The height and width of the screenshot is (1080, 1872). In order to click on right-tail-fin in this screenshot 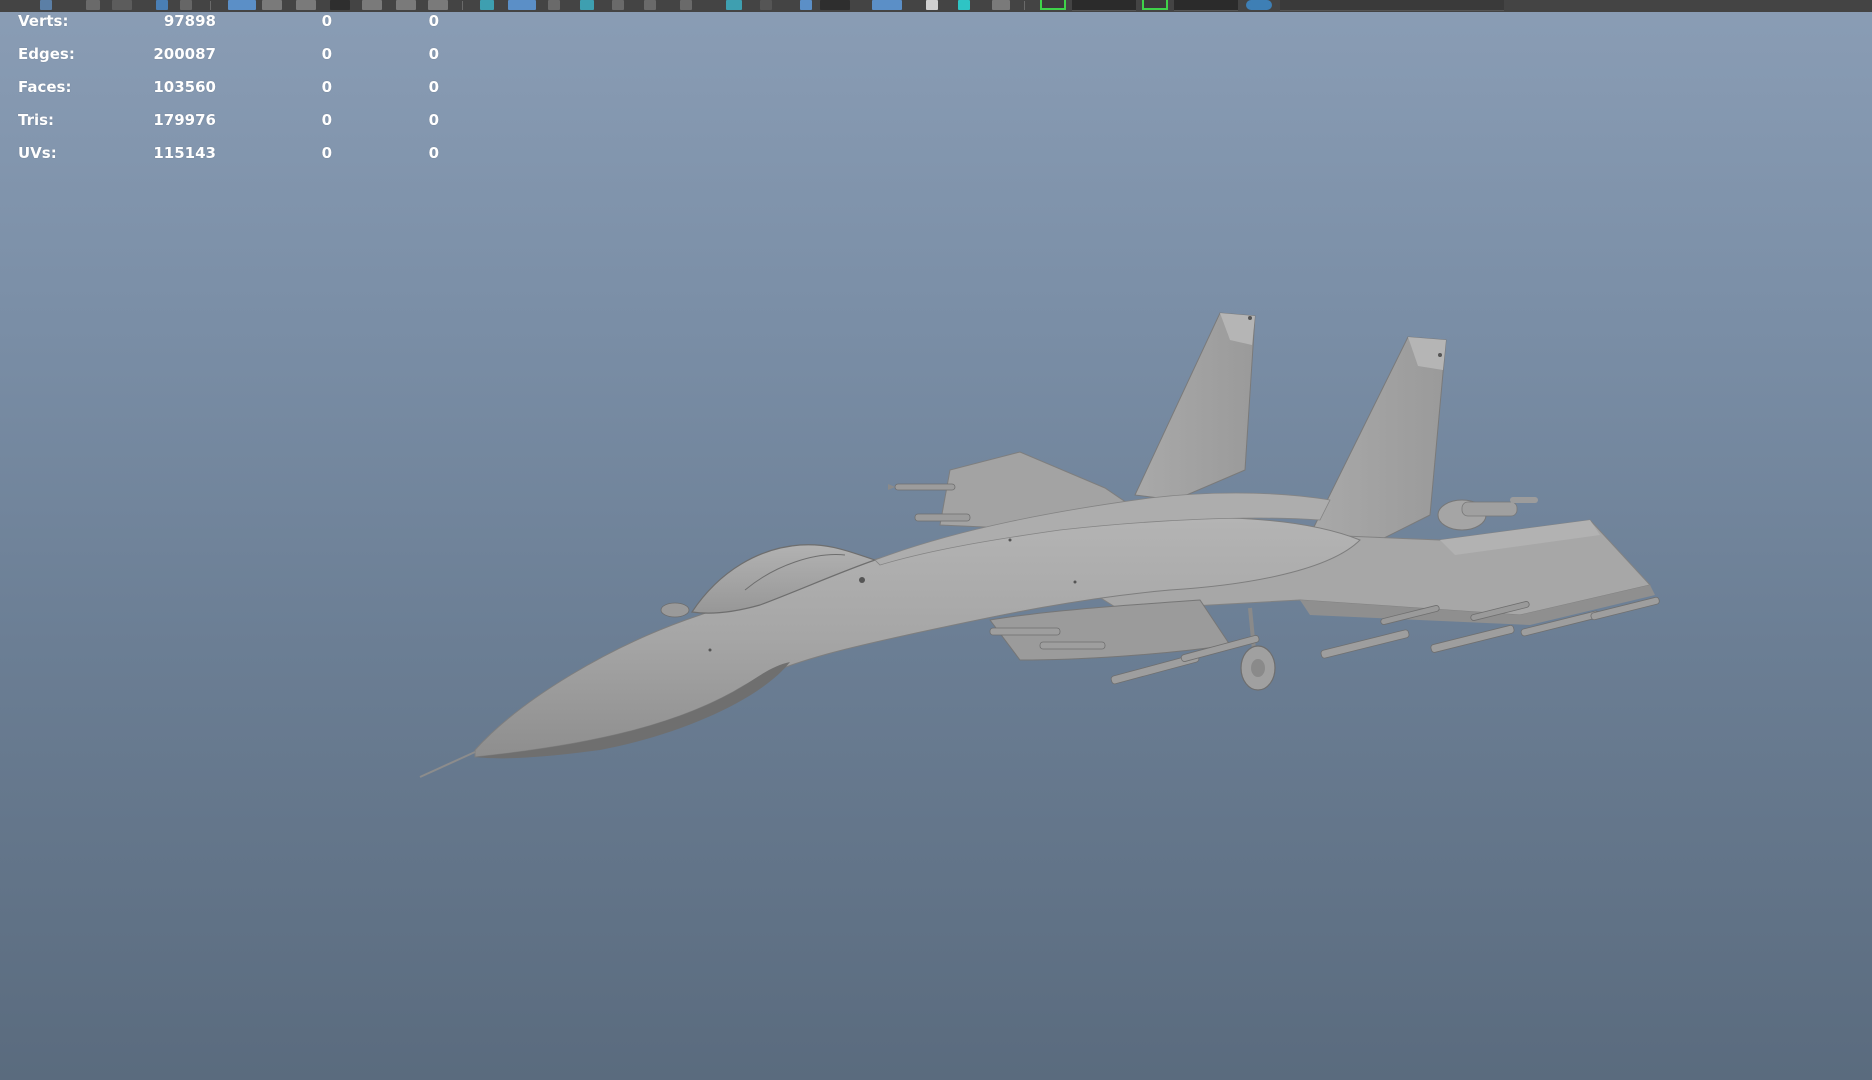, I will do `click(1378, 441)`.